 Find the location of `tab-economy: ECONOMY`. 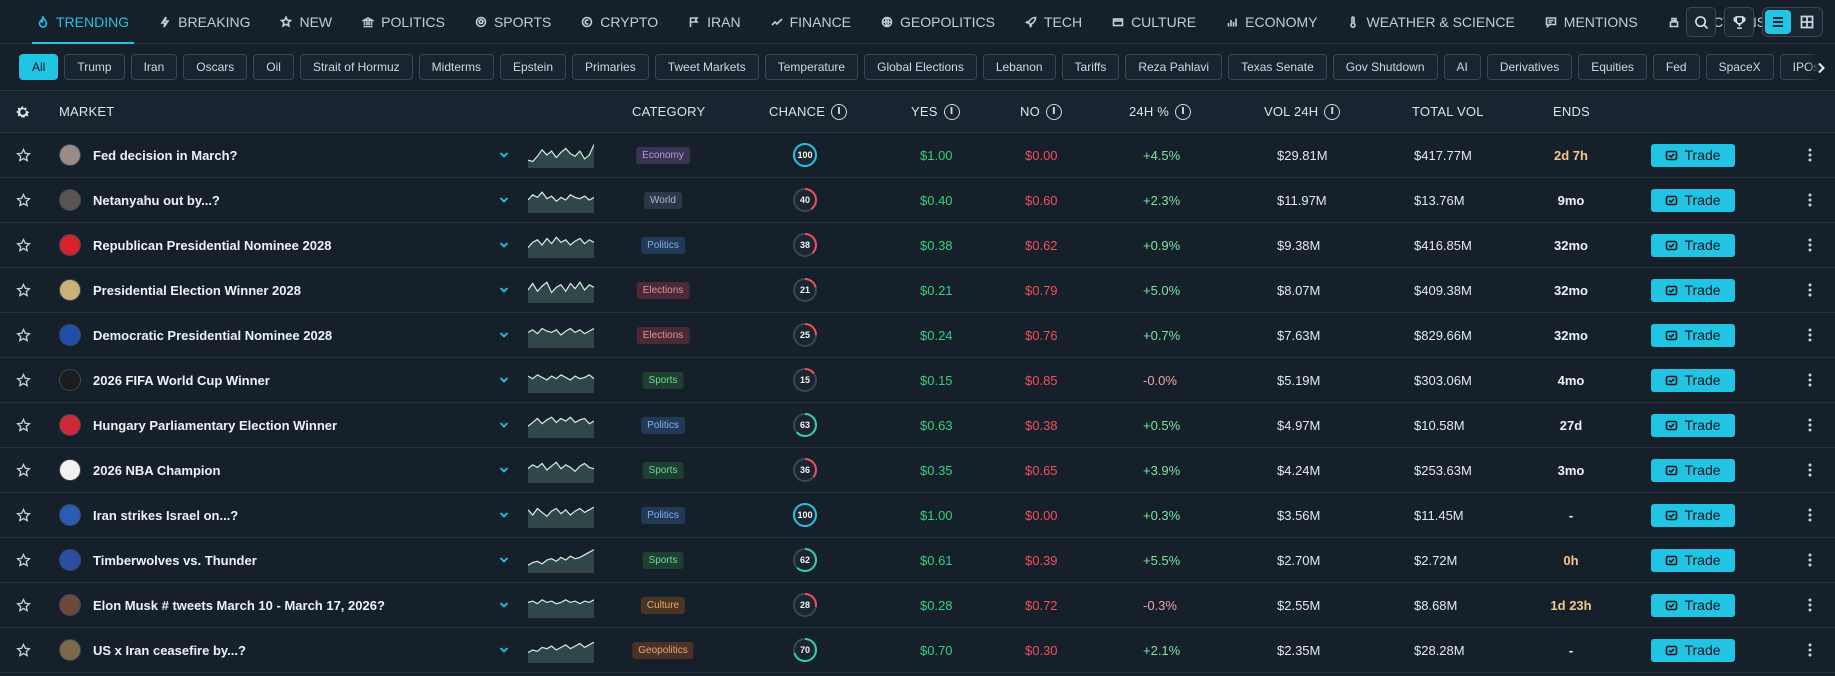

tab-economy: ECONOMY is located at coordinates (1271, 21).